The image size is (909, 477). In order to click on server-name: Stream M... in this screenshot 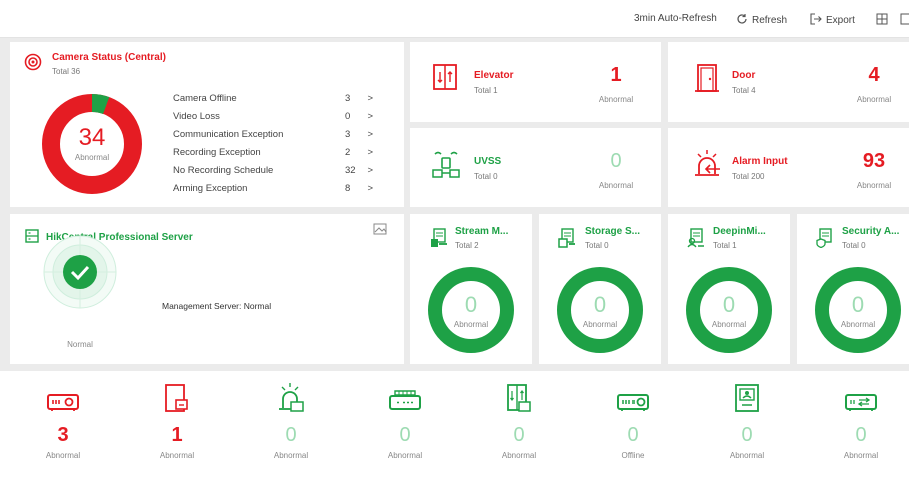, I will do `click(482, 231)`.